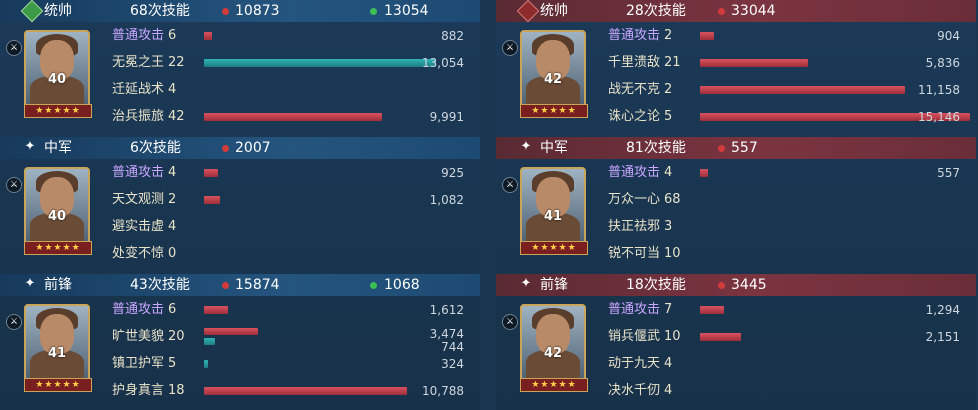  What do you see at coordinates (292, 63) in the screenshot?
I see `skill-row: 无冕之王 22 13,054` at bounding box center [292, 63].